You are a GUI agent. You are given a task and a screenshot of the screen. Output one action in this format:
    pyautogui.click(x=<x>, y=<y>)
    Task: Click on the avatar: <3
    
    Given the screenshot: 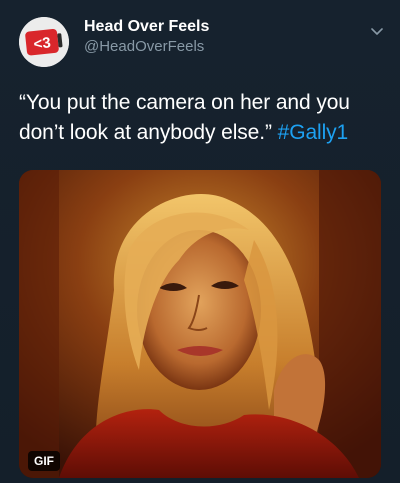 What is the action you would take?
    pyautogui.click(x=44, y=42)
    